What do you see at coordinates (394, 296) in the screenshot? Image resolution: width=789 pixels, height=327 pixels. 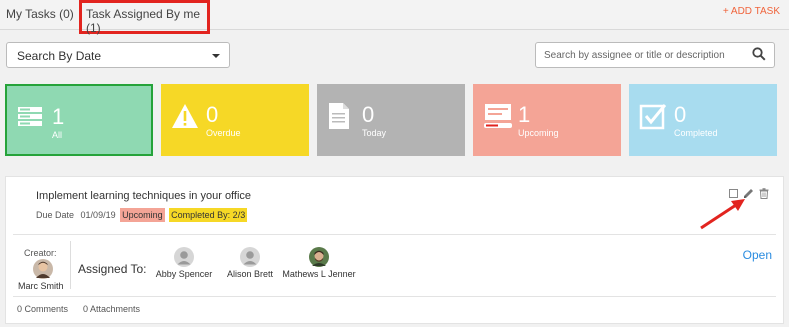 I see `task-footer-divider` at bounding box center [394, 296].